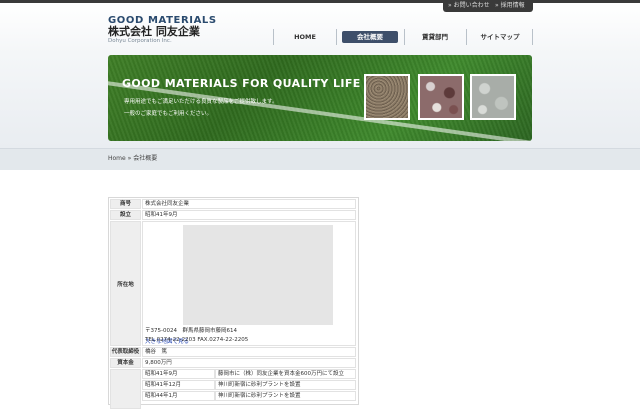  What do you see at coordinates (285, 385) in the screenshot?
I see `history-event: 神川町新宿に砂利プラントを設置` at bounding box center [285, 385].